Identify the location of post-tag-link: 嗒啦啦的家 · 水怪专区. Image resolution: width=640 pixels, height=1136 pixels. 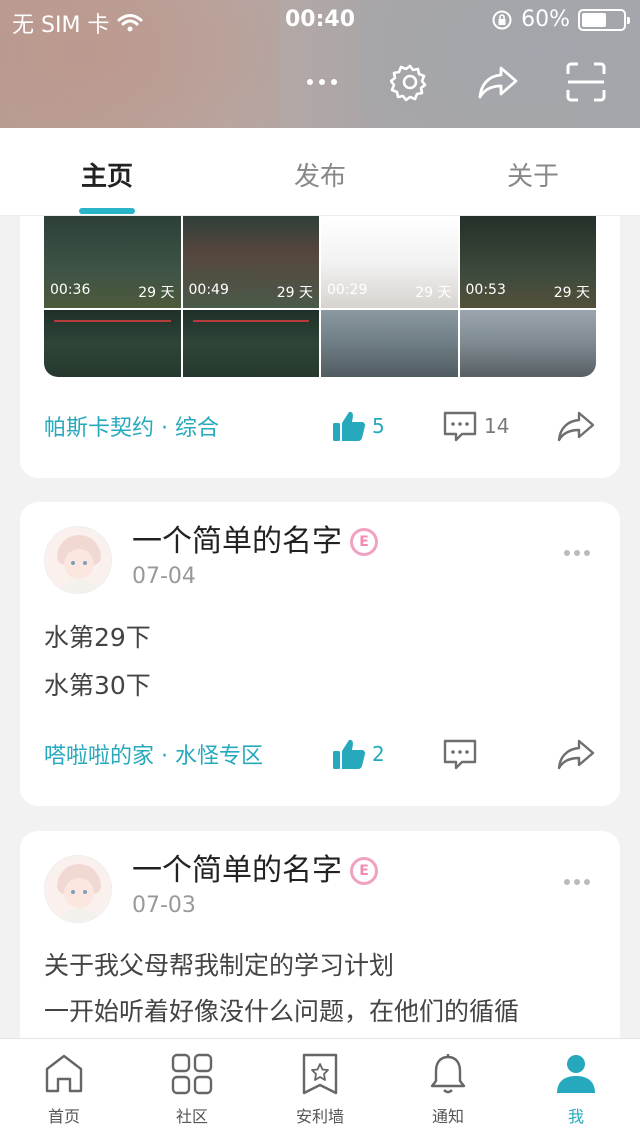
(320, 754).